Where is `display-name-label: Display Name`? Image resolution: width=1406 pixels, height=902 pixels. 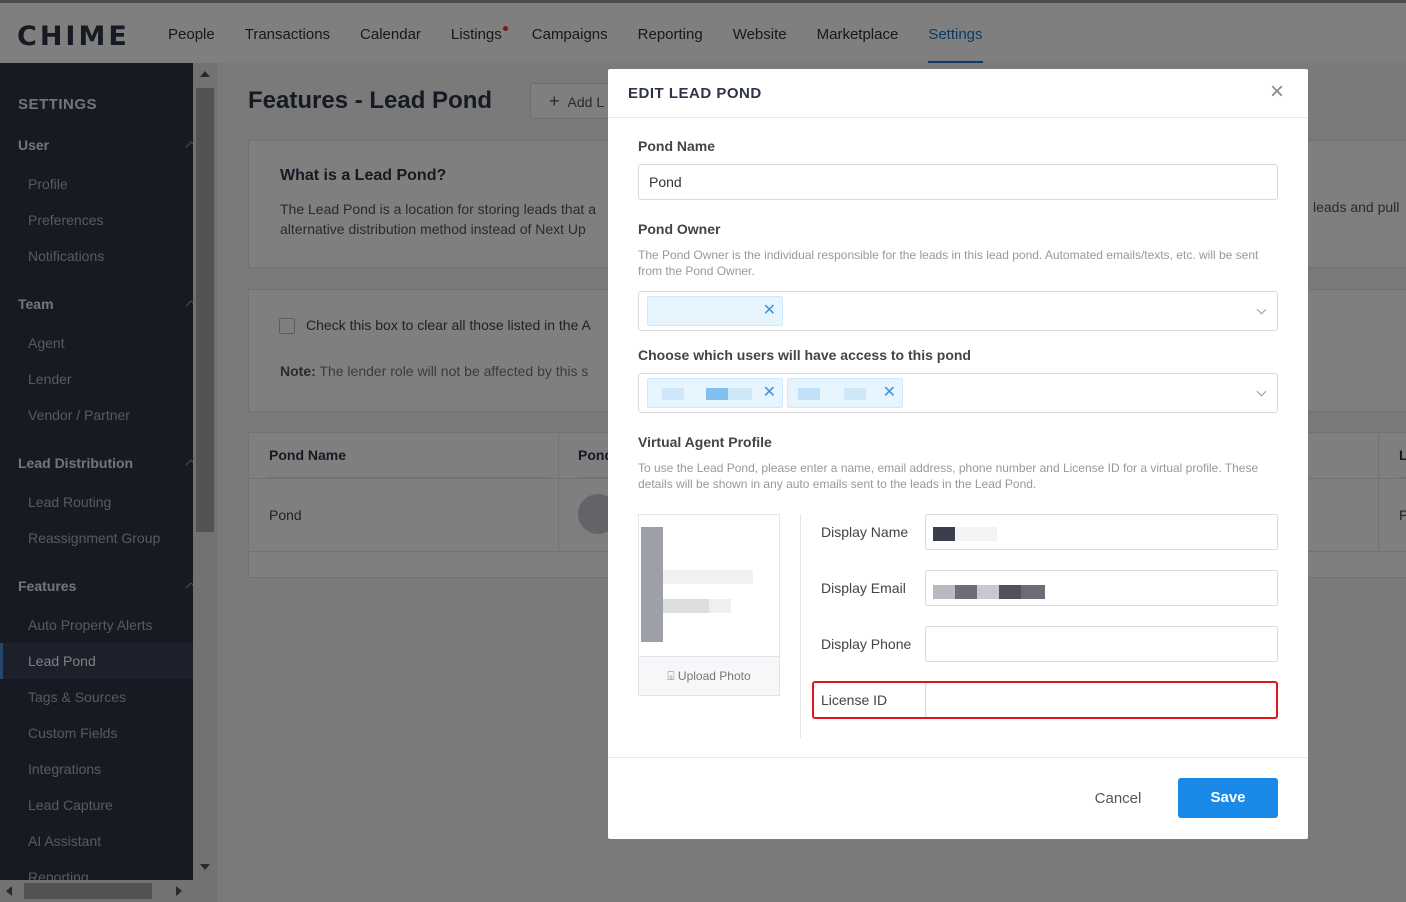 display-name-label: Display Name is located at coordinates (865, 532).